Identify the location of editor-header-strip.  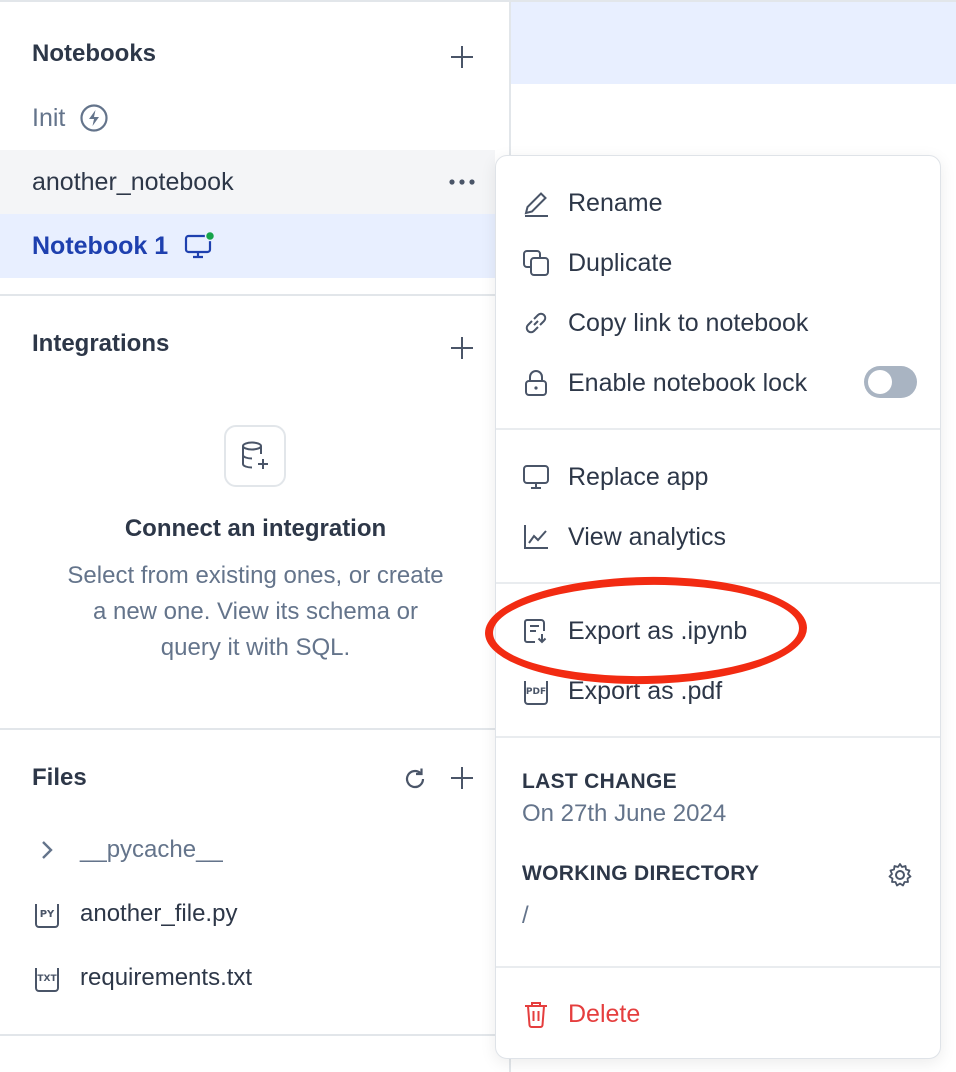
(733, 42).